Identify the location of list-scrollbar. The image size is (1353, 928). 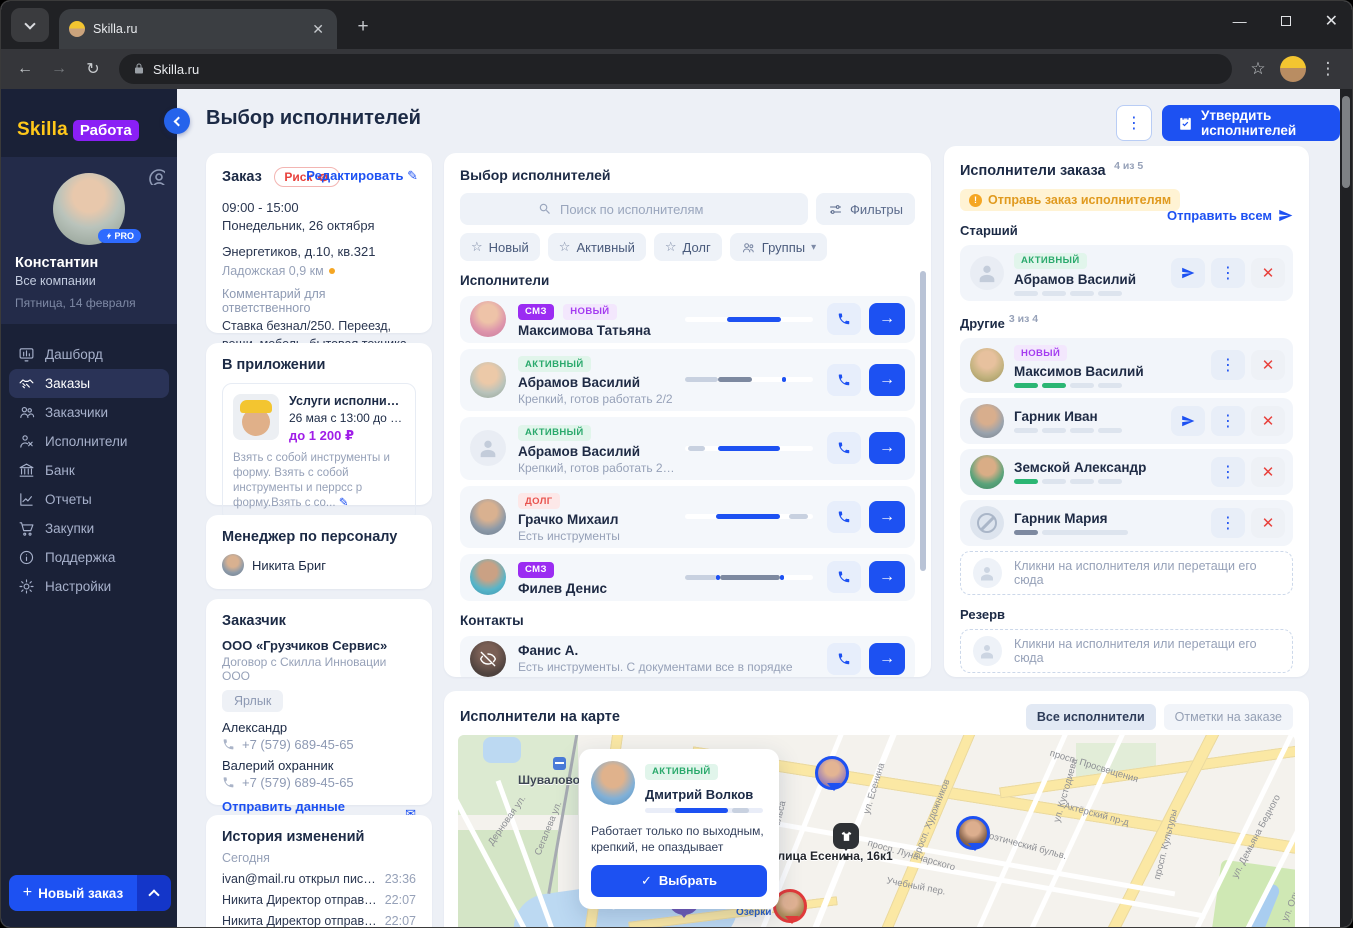
(923, 421).